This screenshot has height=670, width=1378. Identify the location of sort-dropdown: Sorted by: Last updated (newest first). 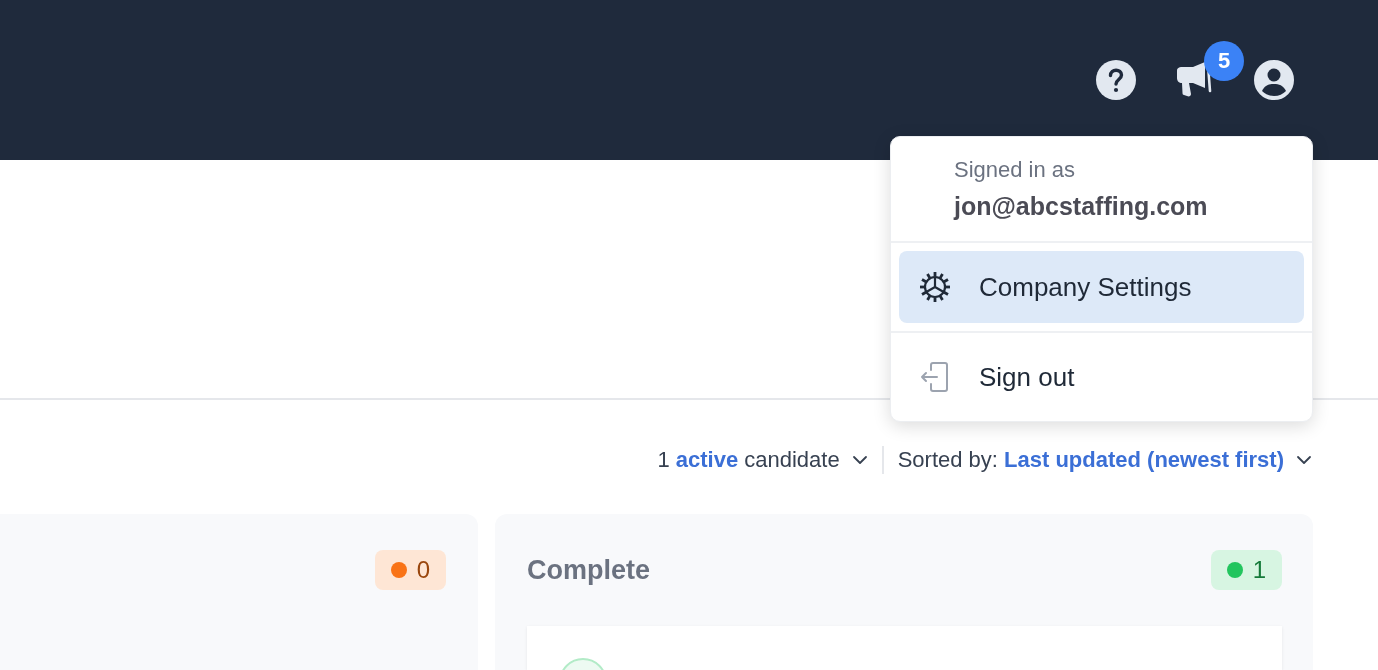
(1104, 460).